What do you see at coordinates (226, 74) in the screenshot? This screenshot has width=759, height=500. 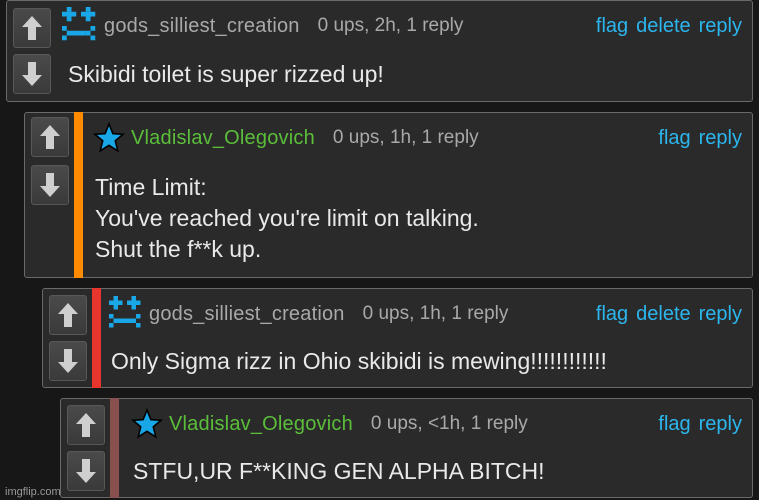 I see `comment-text: Skibidi toilet is super rizzed up!` at bounding box center [226, 74].